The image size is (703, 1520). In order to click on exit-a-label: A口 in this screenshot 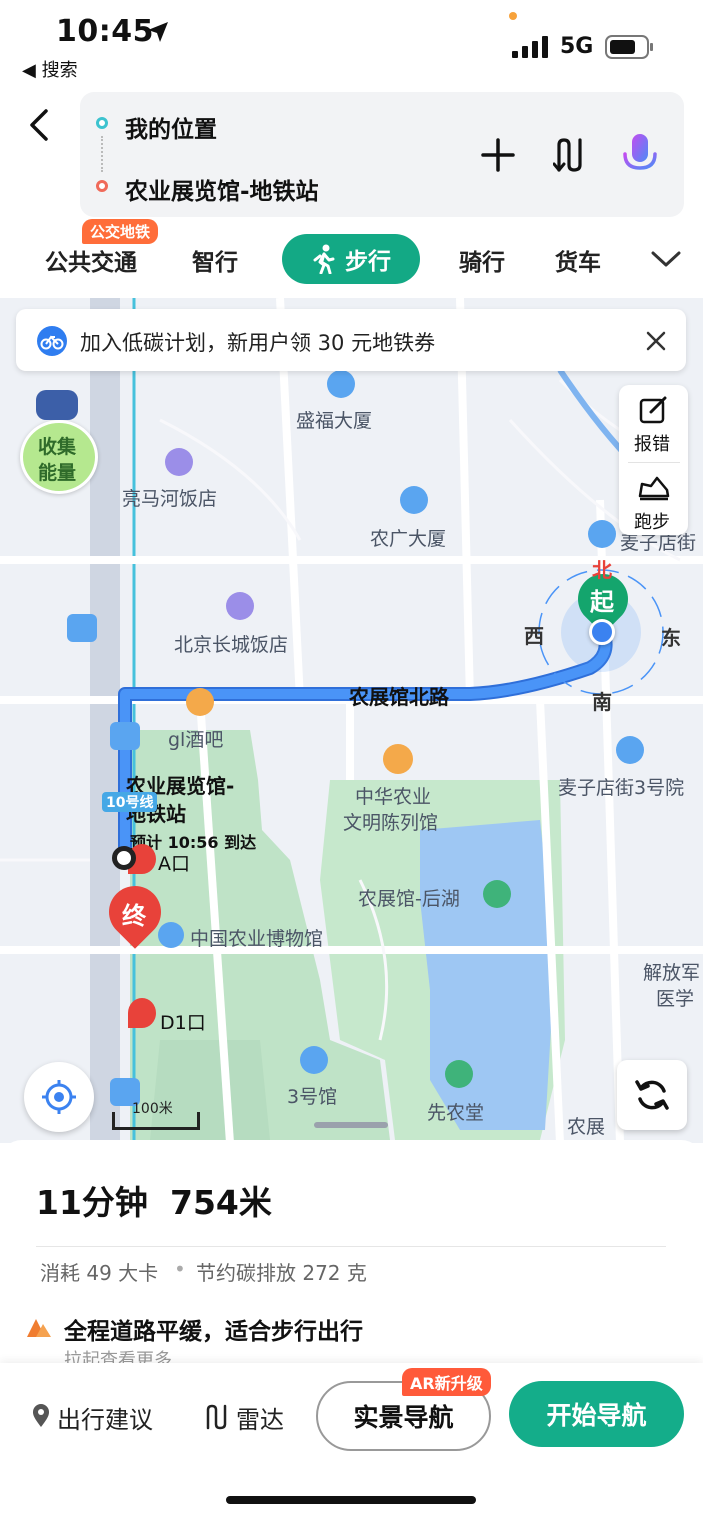, I will do `click(174, 862)`.